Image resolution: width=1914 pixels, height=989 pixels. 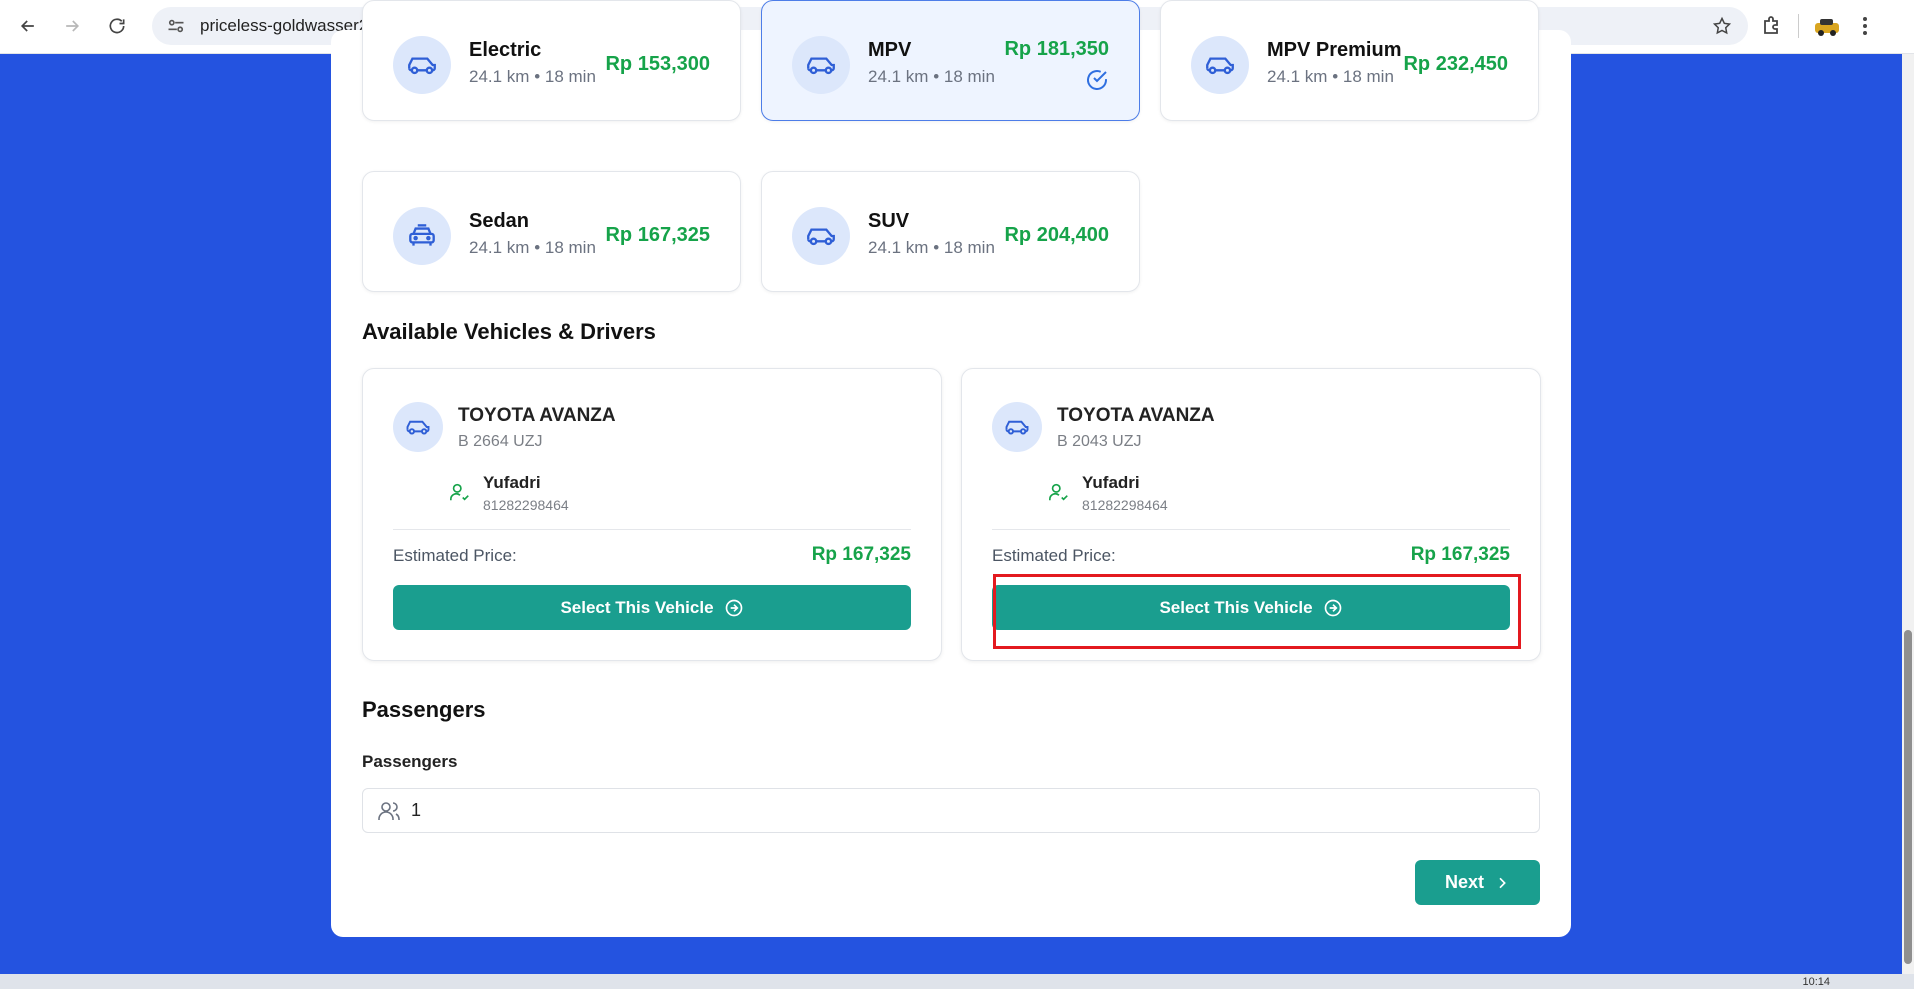 I want to click on toolbar-divider, so click(x=1798, y=26).